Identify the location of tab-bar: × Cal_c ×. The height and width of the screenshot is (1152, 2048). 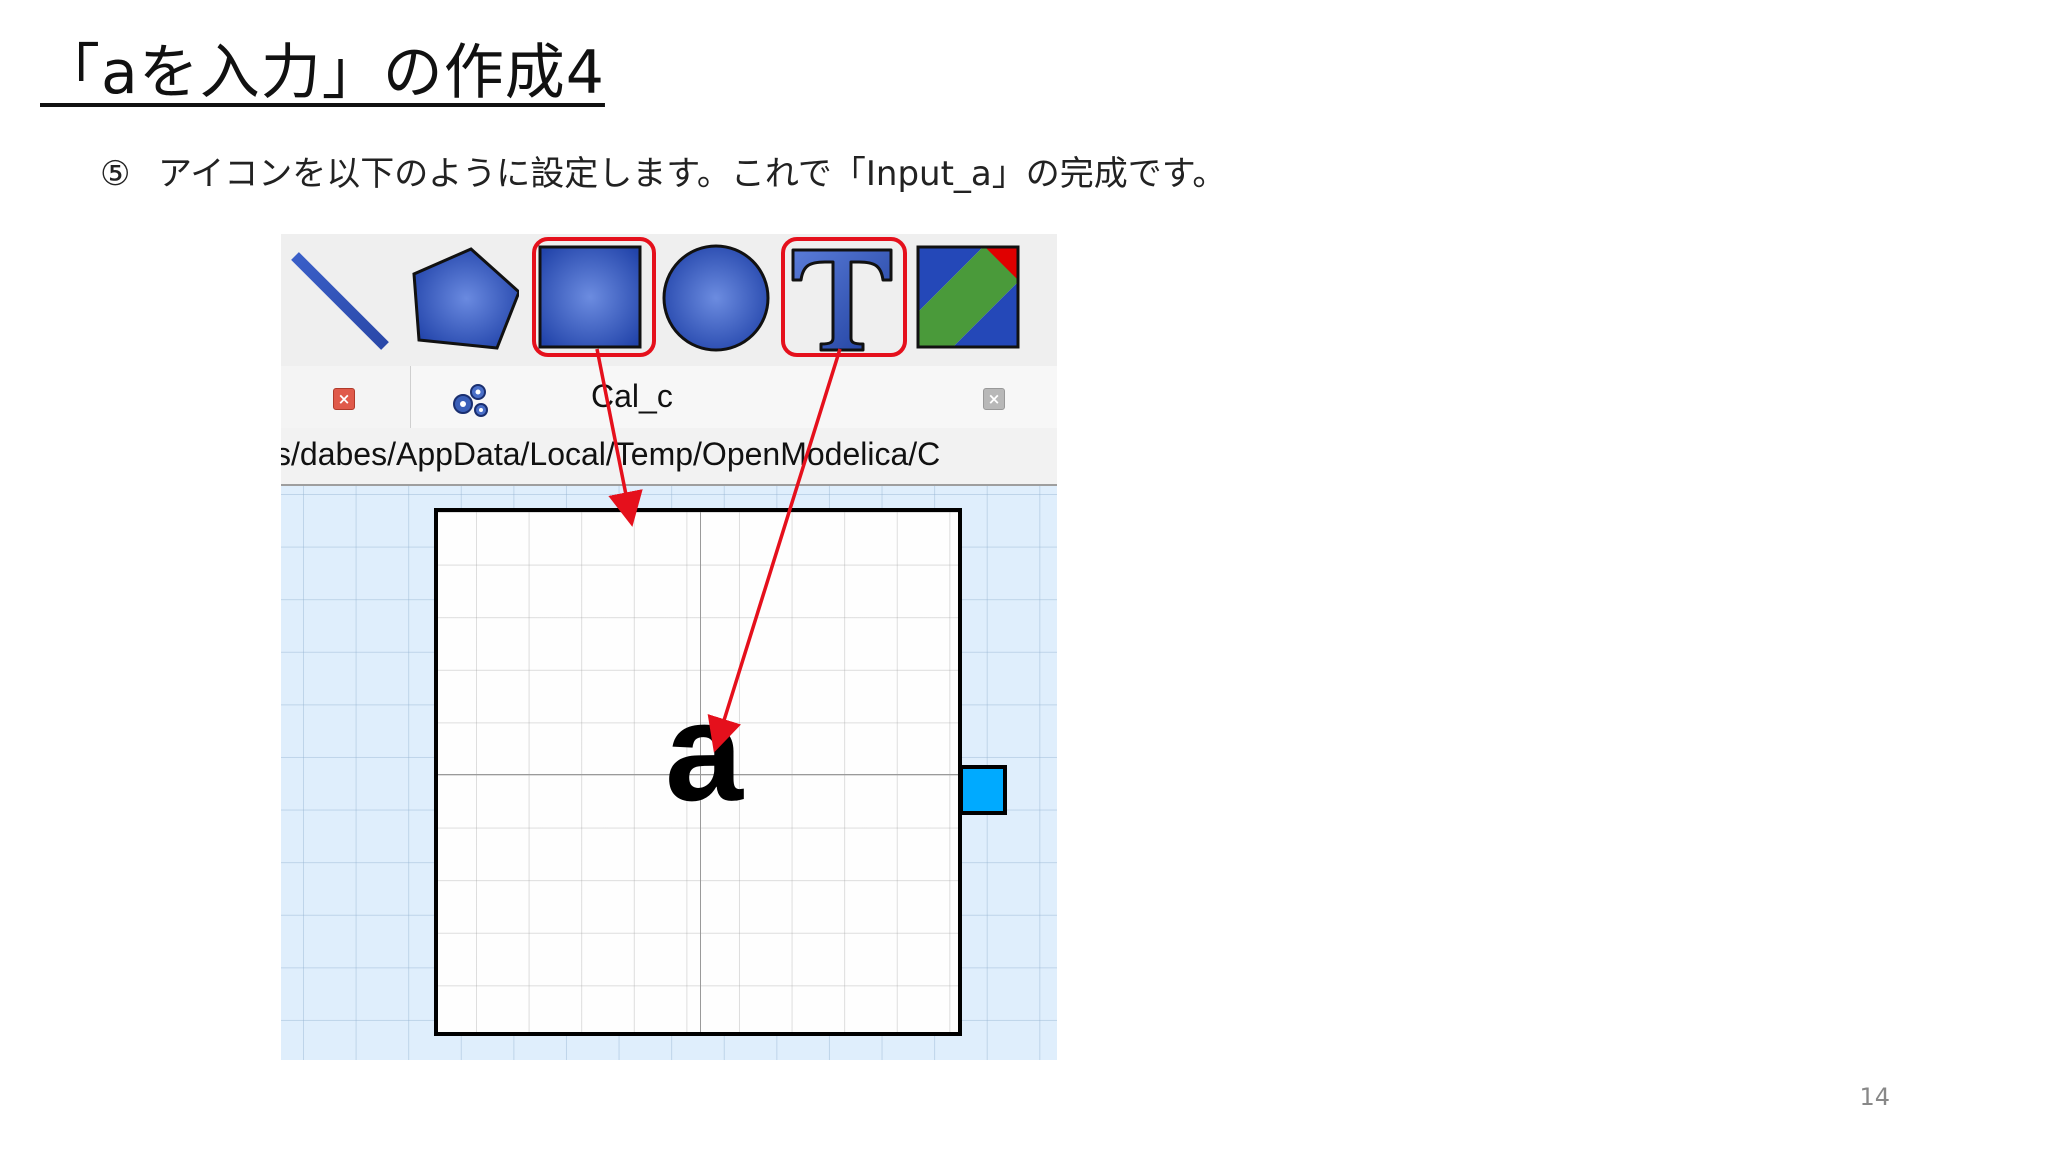
(669, 397).